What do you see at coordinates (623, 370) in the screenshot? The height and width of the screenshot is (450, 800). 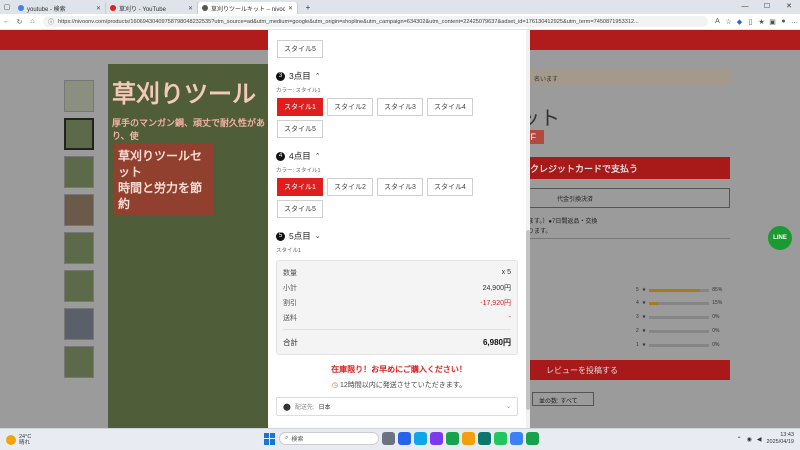 I see `post-review-button: レビューを投稿する` at bounding box center [623, 370].